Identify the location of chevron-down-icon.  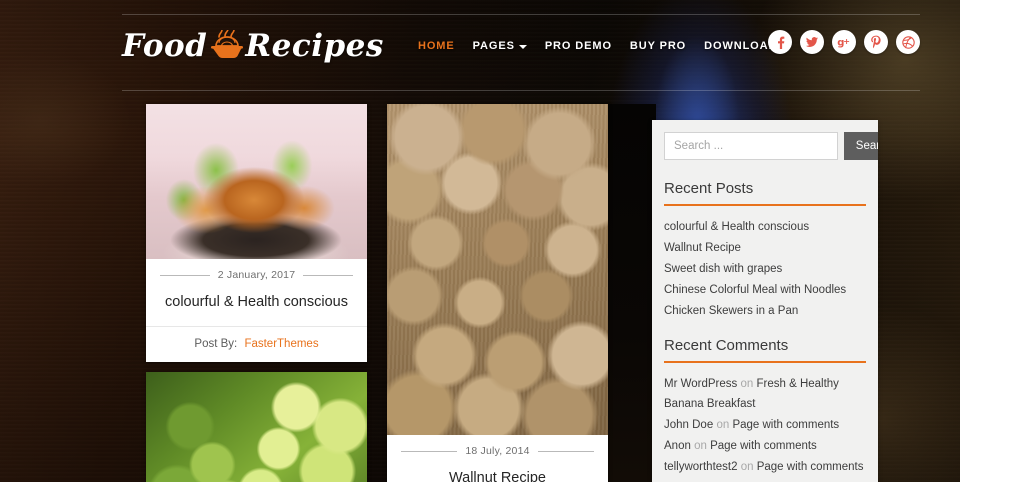
(522, 47).